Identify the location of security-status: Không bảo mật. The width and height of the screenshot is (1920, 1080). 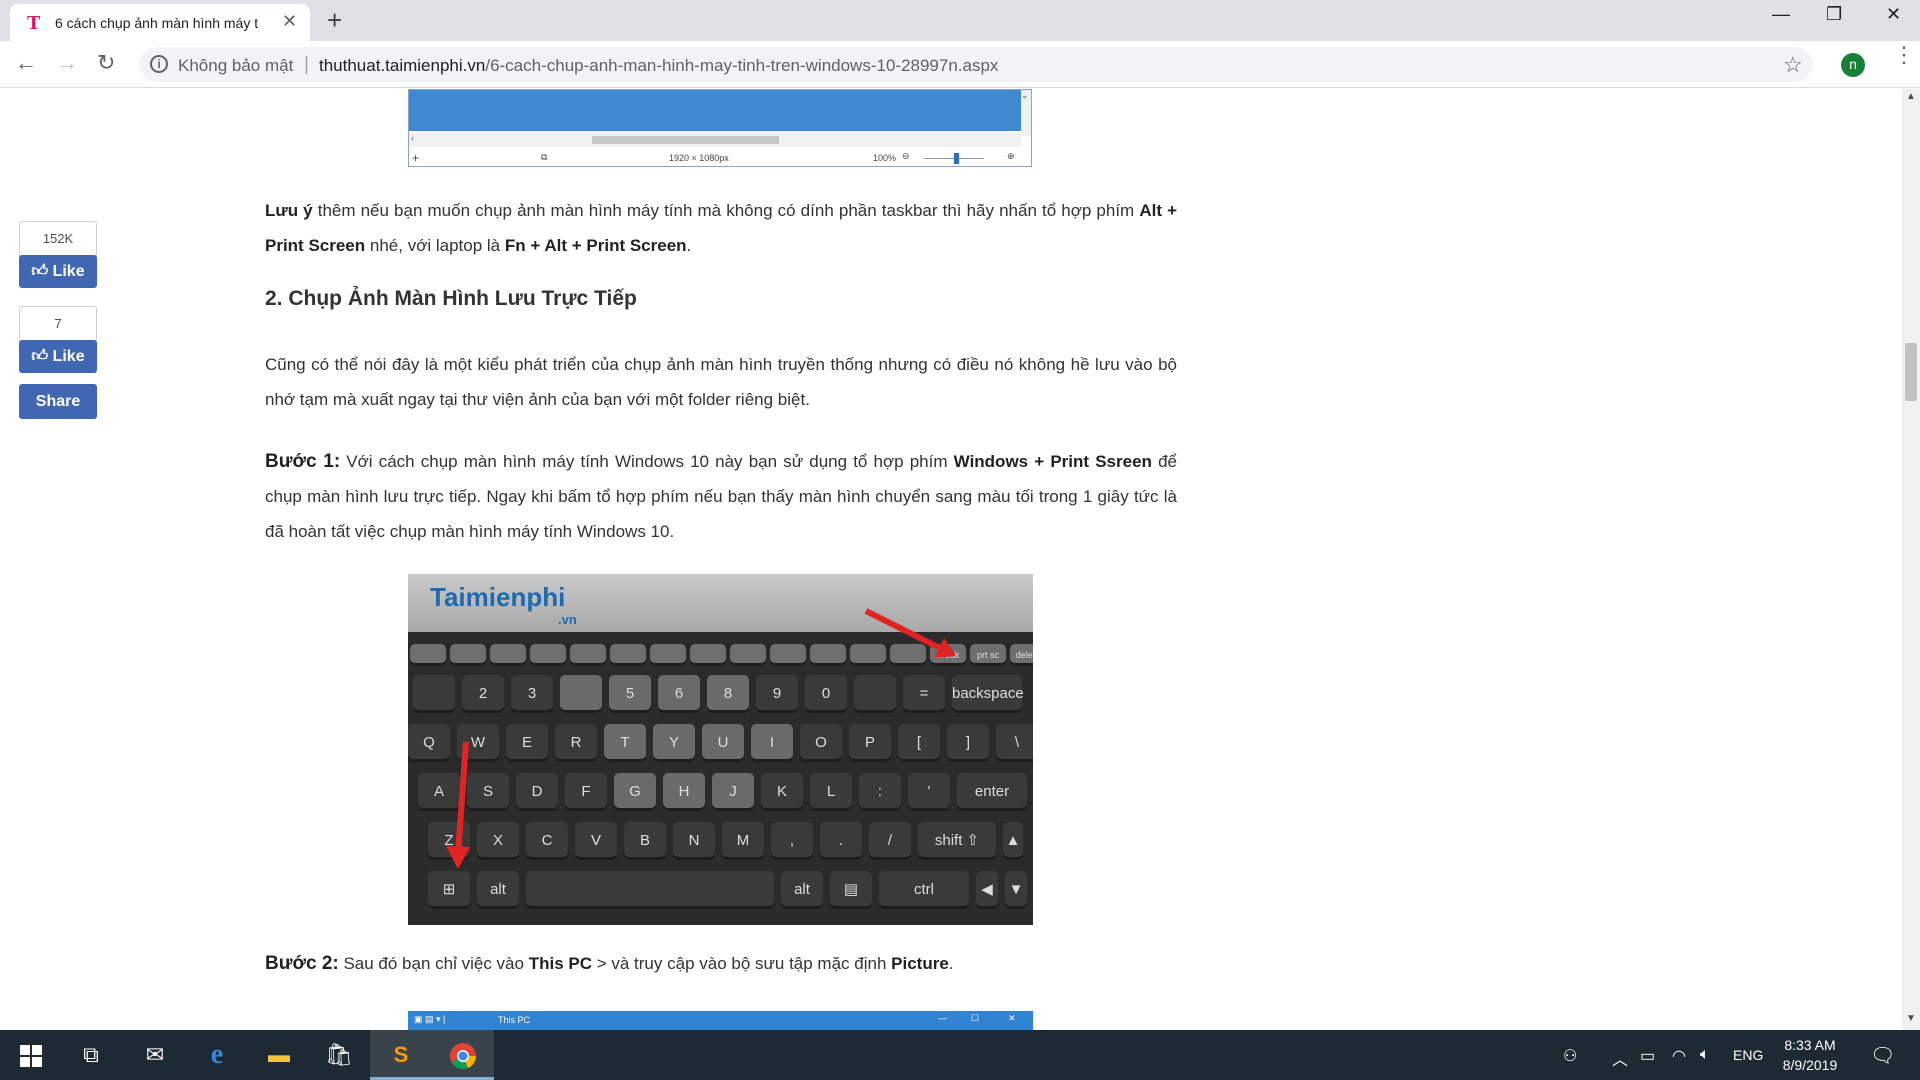
(235, 66).